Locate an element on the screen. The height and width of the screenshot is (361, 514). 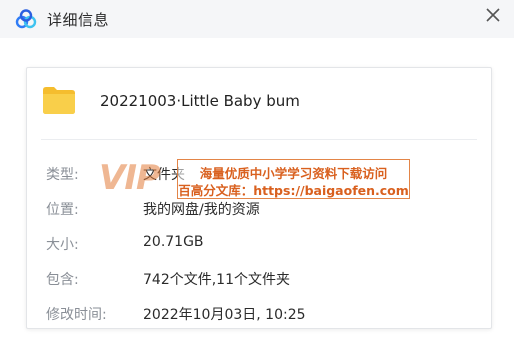
type-label: 类型: is located at coordinates (62, 175).